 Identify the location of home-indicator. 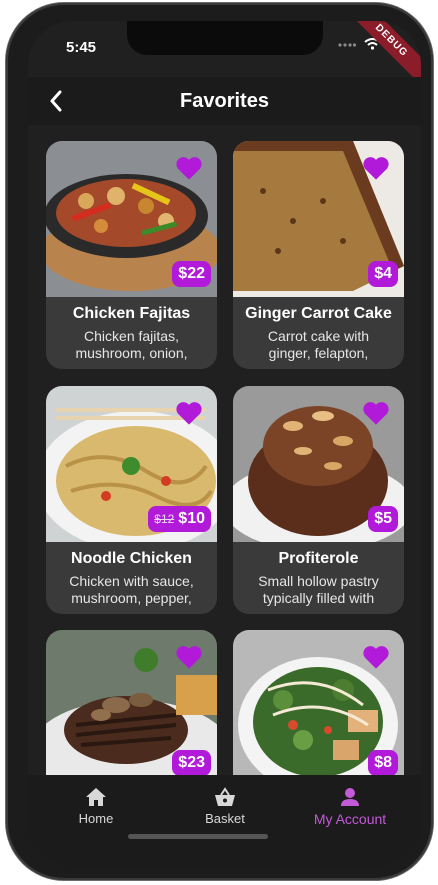
(198, 836).